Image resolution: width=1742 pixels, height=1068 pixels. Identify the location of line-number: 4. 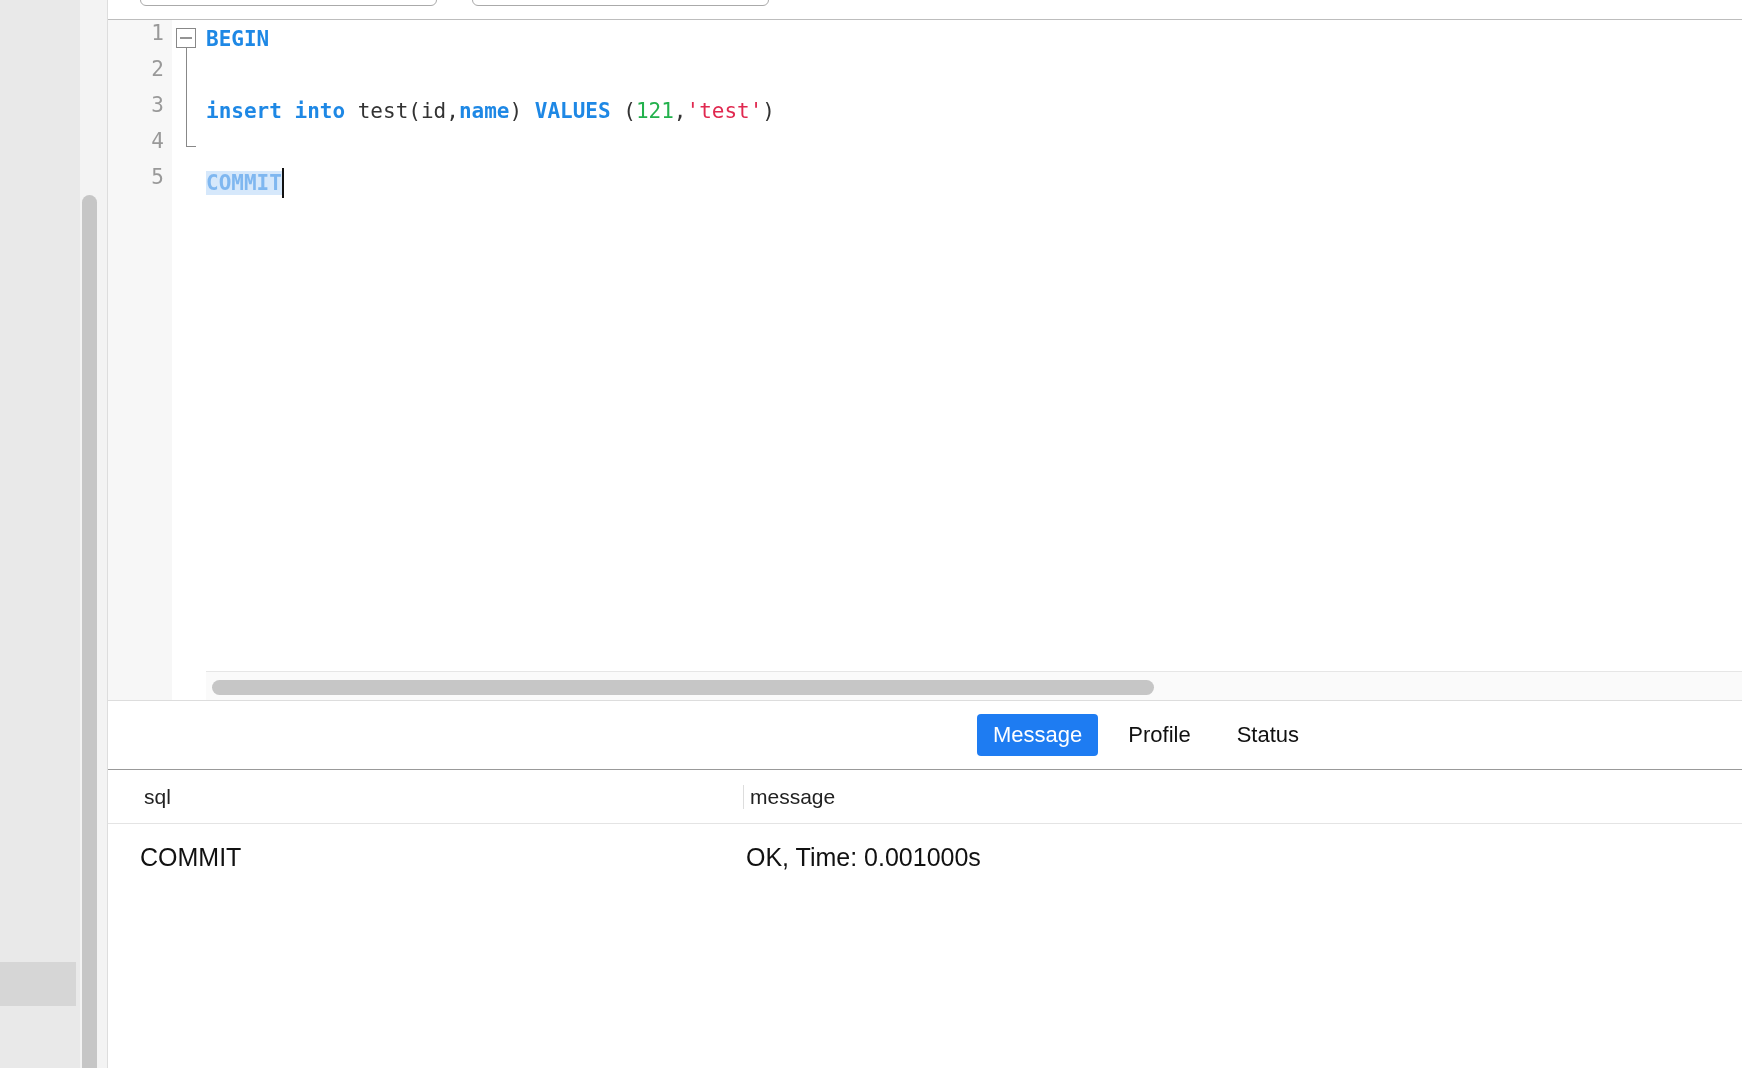
(157, 142).